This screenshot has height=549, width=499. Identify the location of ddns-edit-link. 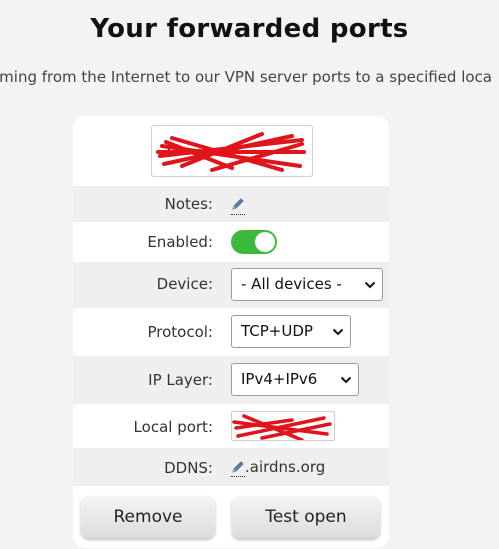
(238, 467).